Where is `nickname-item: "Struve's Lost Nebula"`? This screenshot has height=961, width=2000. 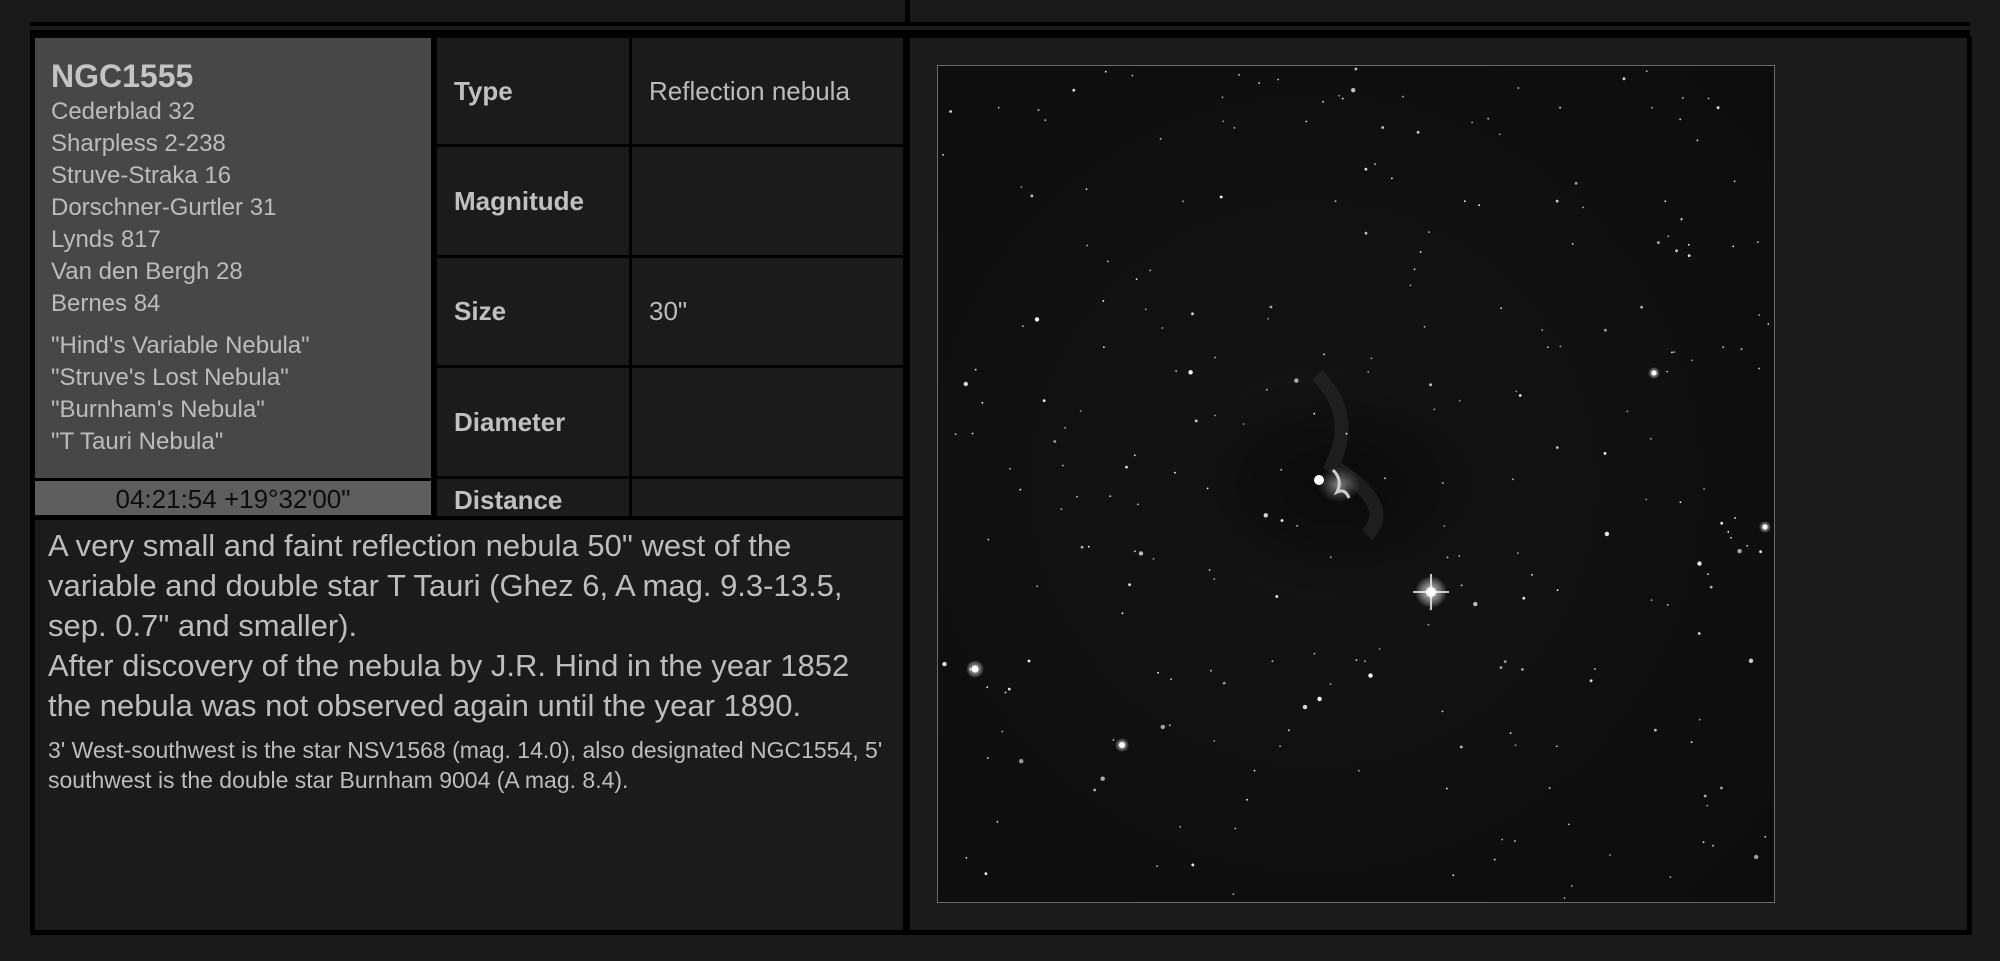 nickname-item: "Struve's Lost Nebula" is located at coordinates (170, 377).